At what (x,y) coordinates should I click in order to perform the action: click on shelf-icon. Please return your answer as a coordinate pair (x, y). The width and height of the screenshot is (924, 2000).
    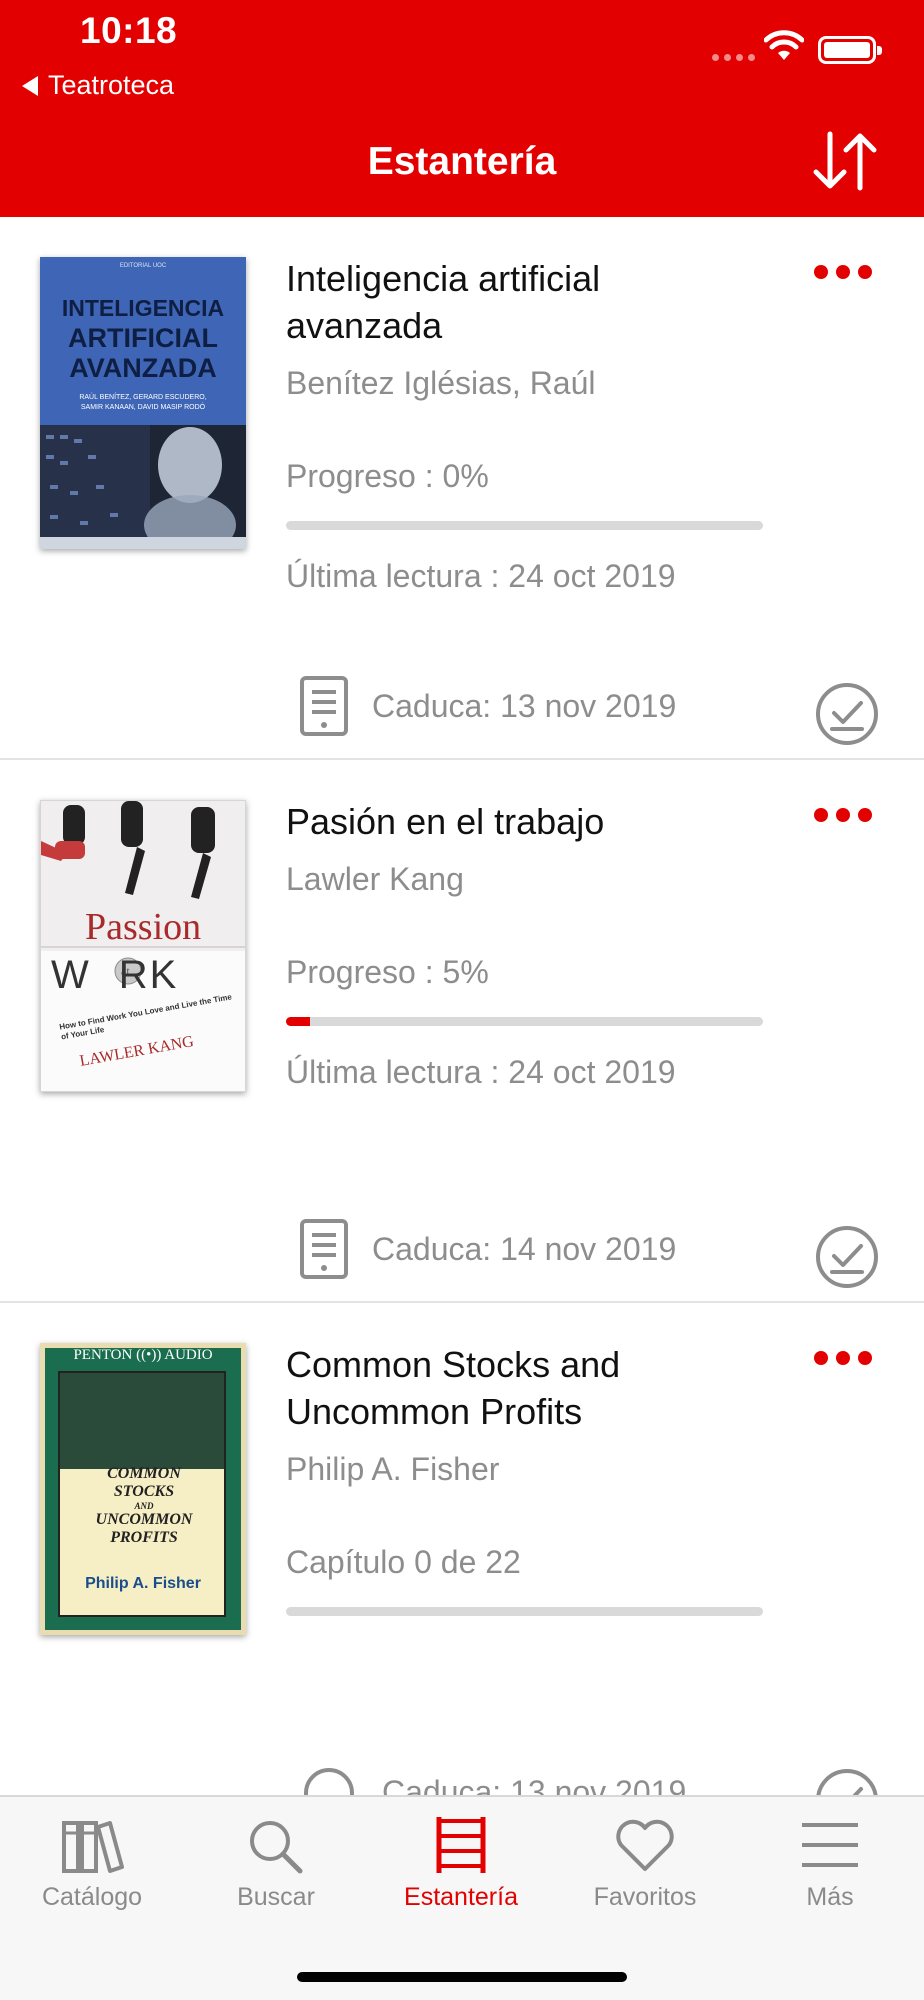
    Looking at the image, I should click on (461, 1845).